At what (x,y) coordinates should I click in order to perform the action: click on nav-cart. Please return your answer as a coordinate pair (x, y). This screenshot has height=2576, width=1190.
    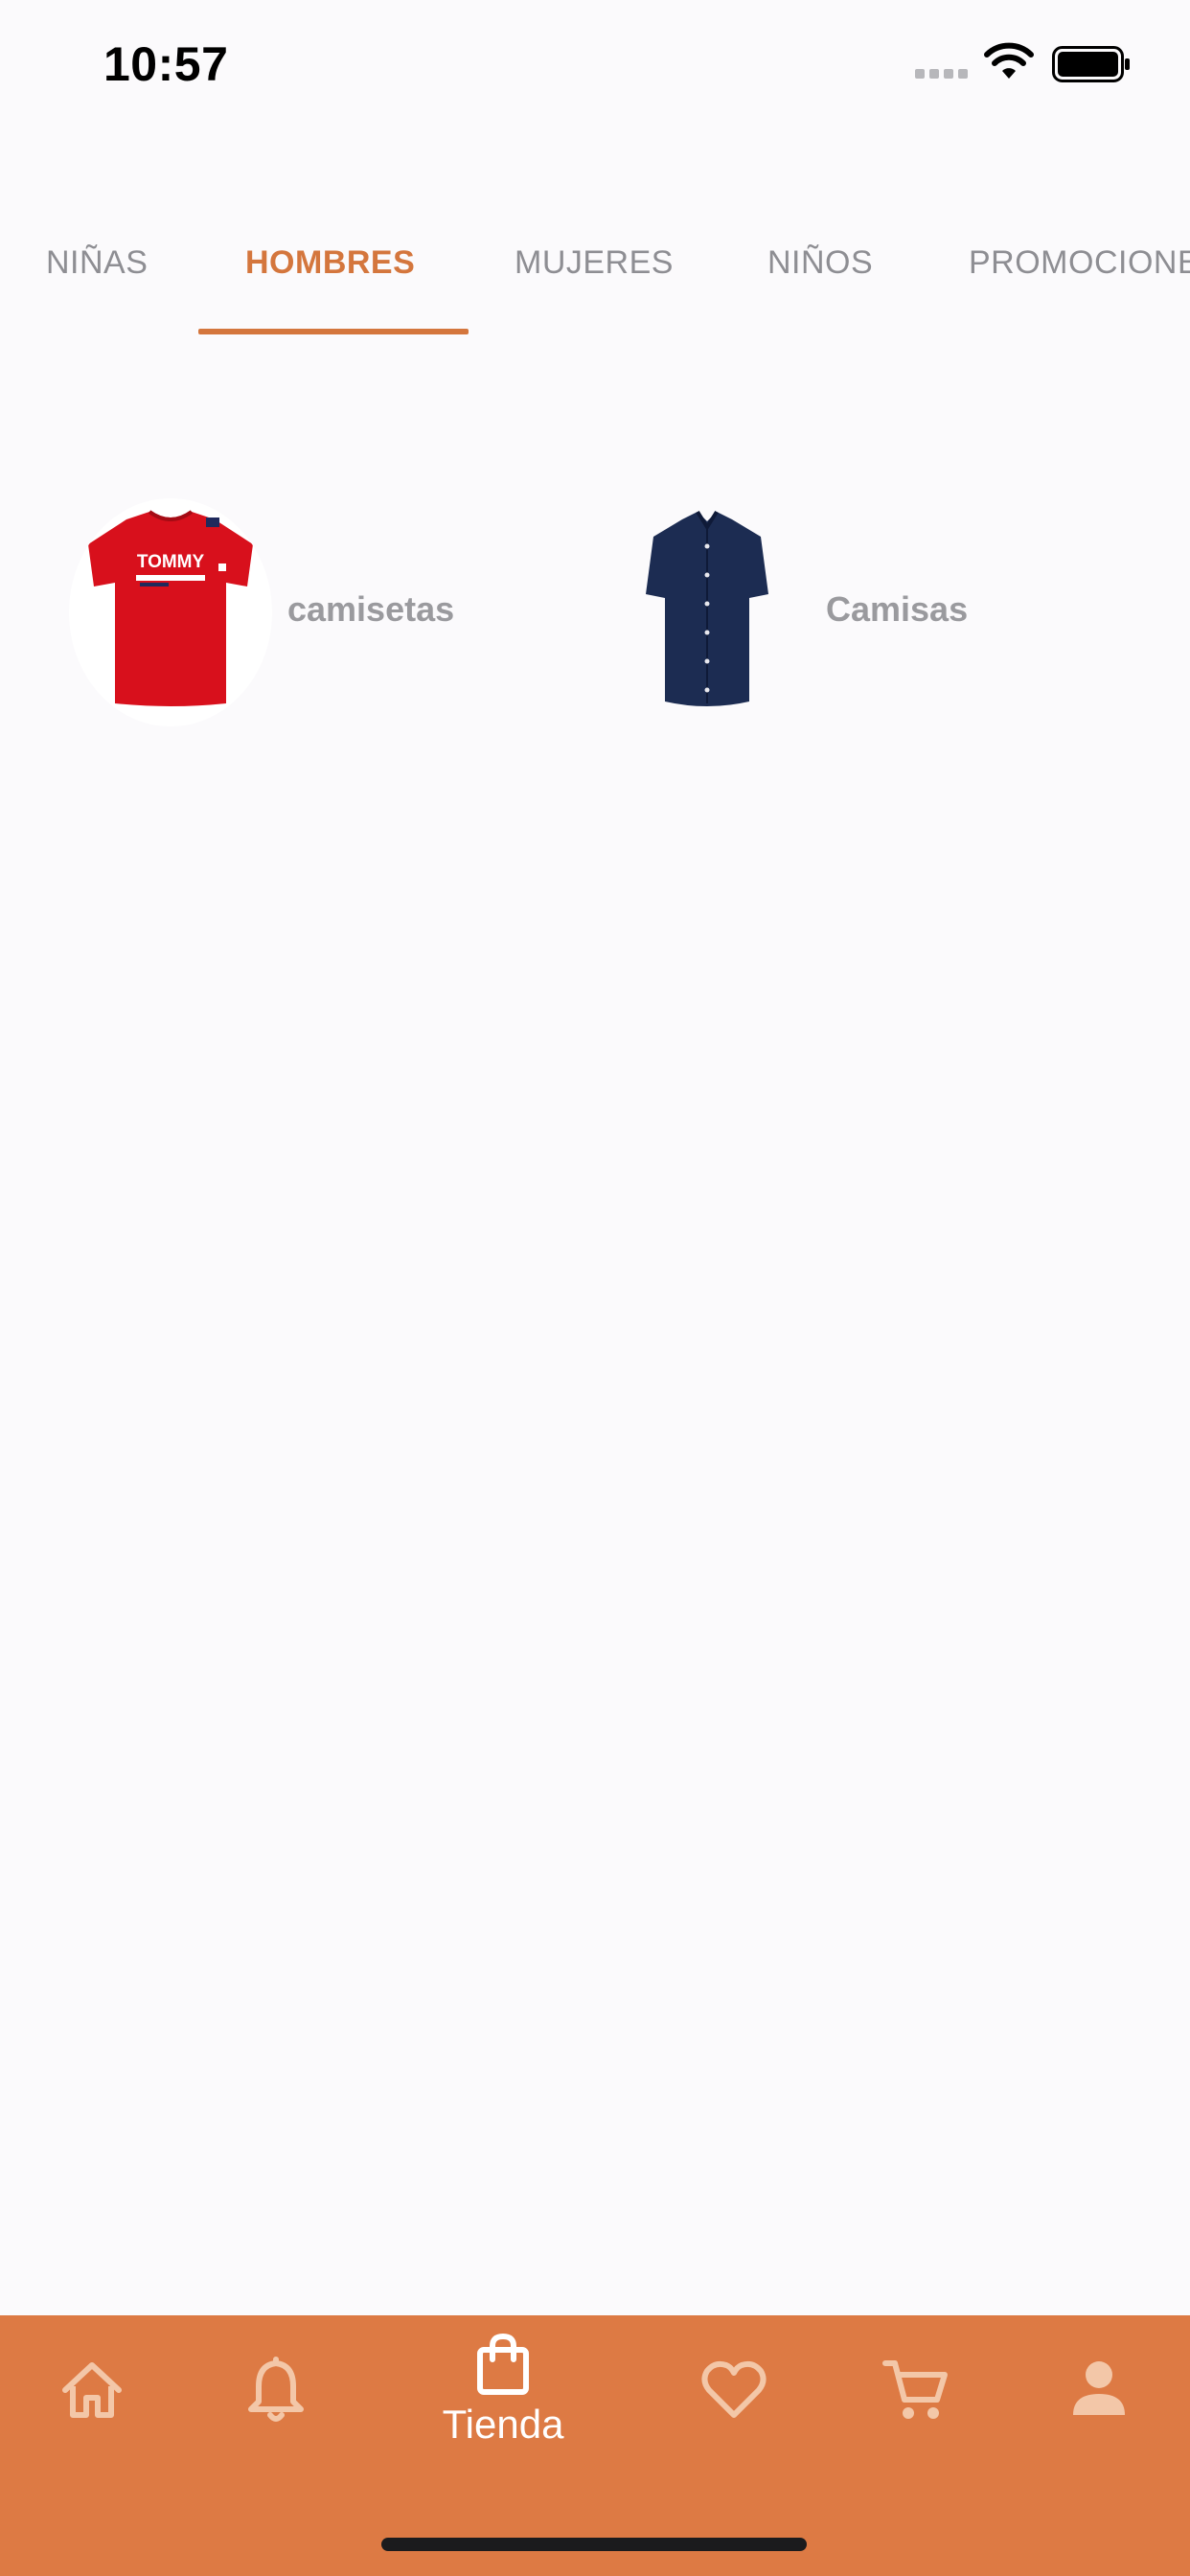
    Looking at the image, I should click on (916, 2390).